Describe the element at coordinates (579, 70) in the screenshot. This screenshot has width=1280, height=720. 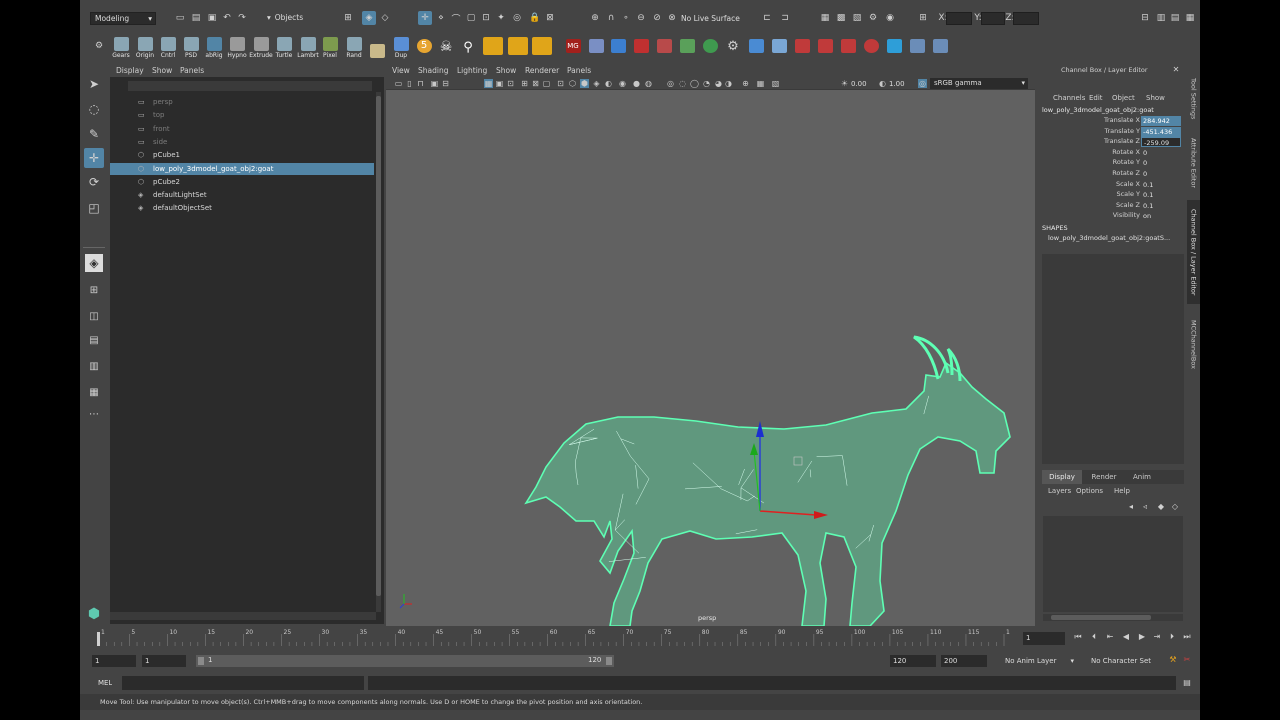
I see `viewport-menu-panels: Panels` at that location.